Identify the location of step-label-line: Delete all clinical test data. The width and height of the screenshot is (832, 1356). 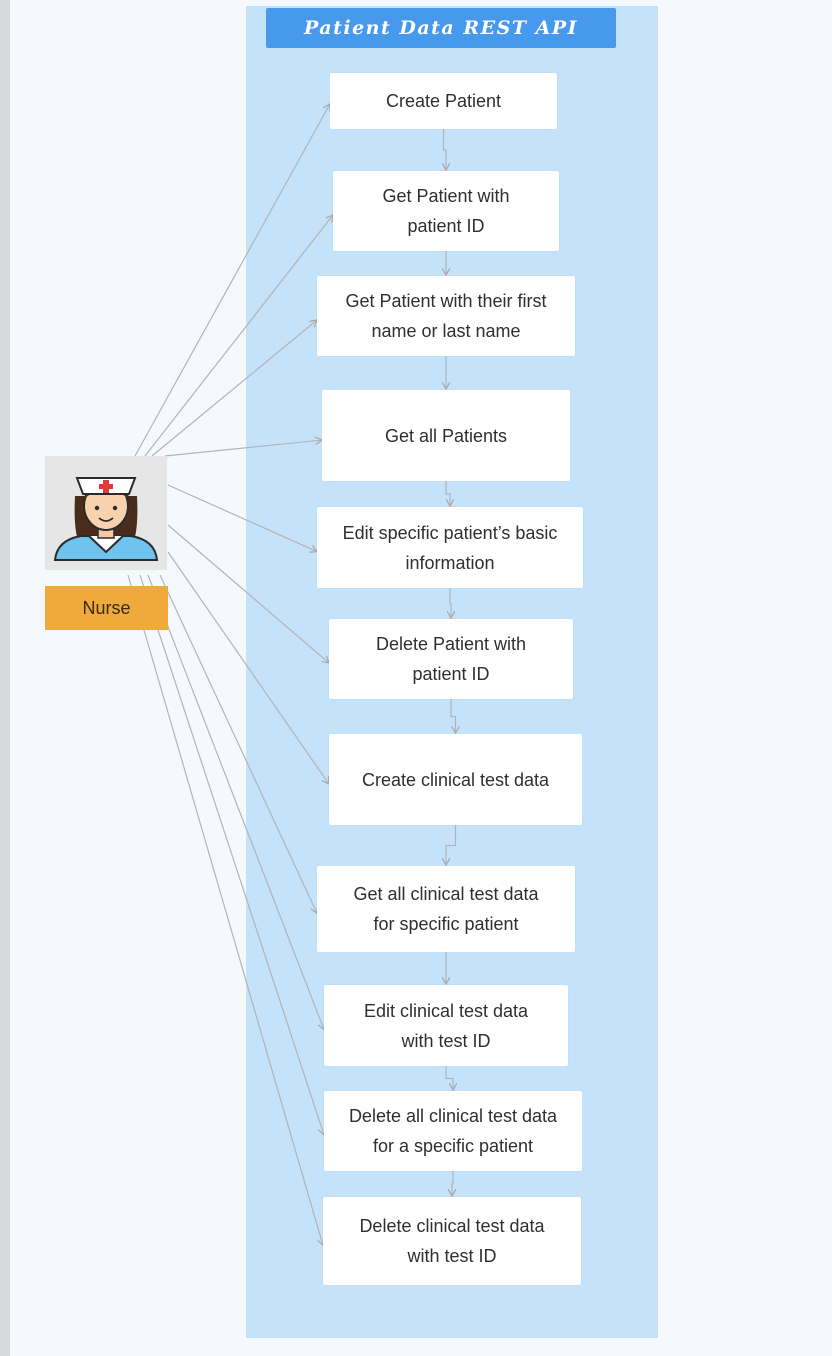
(453, 1116).